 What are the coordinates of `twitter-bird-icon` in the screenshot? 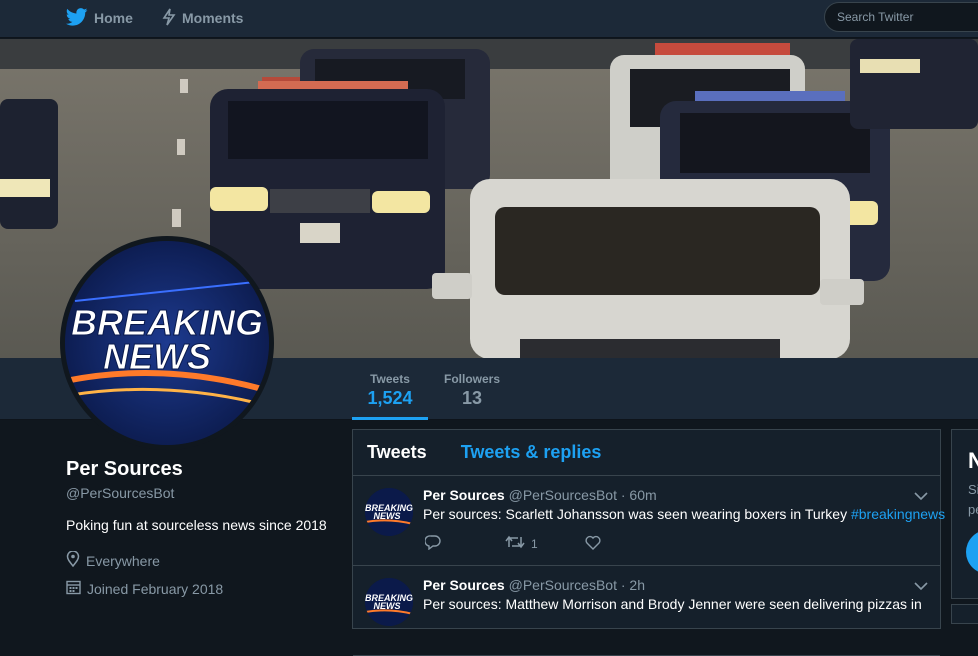 It's located at (76, 18).